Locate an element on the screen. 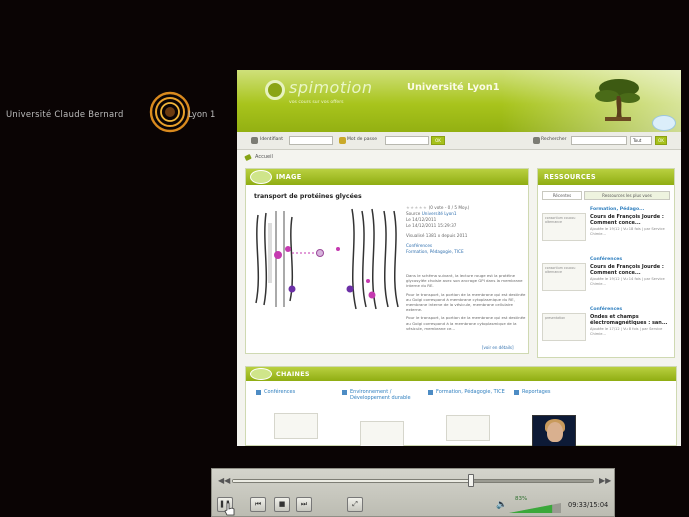  seek-bar is located at coordinates (413, 481).